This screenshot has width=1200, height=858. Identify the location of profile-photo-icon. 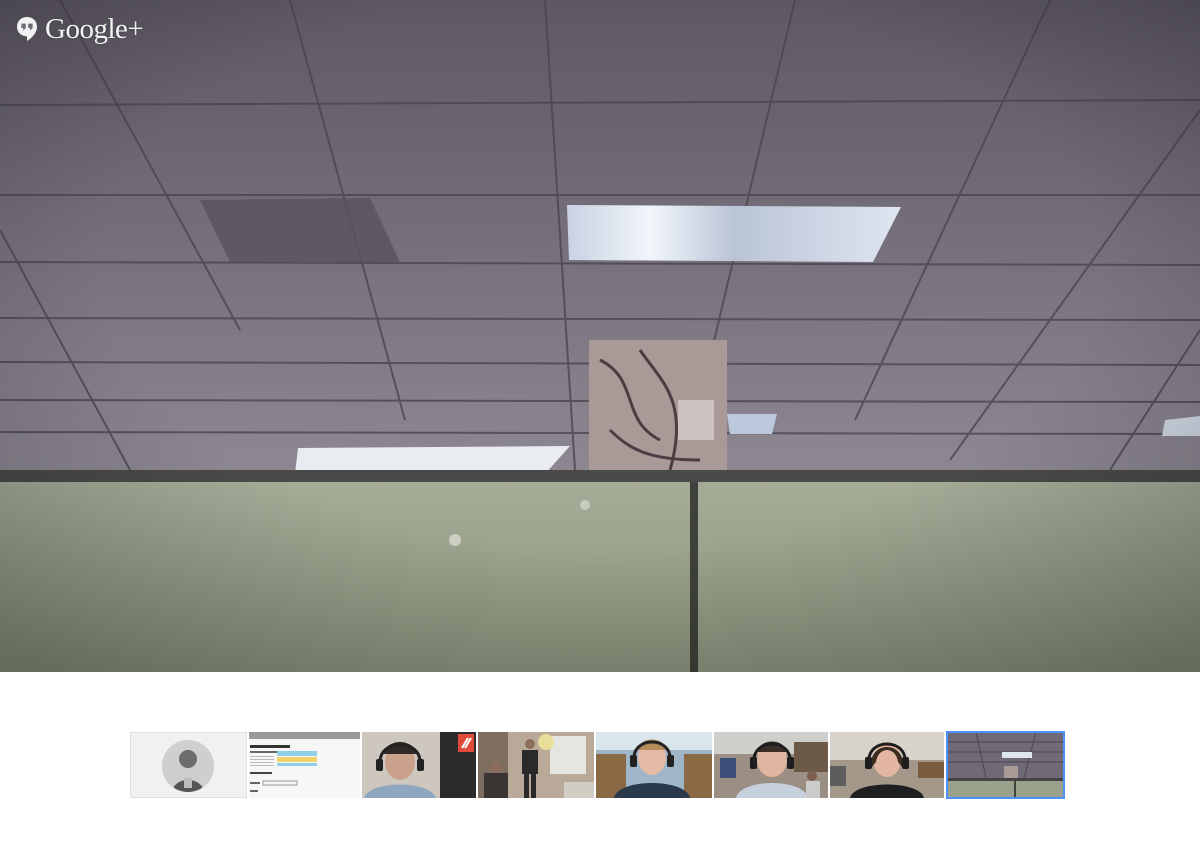
(188, 766).